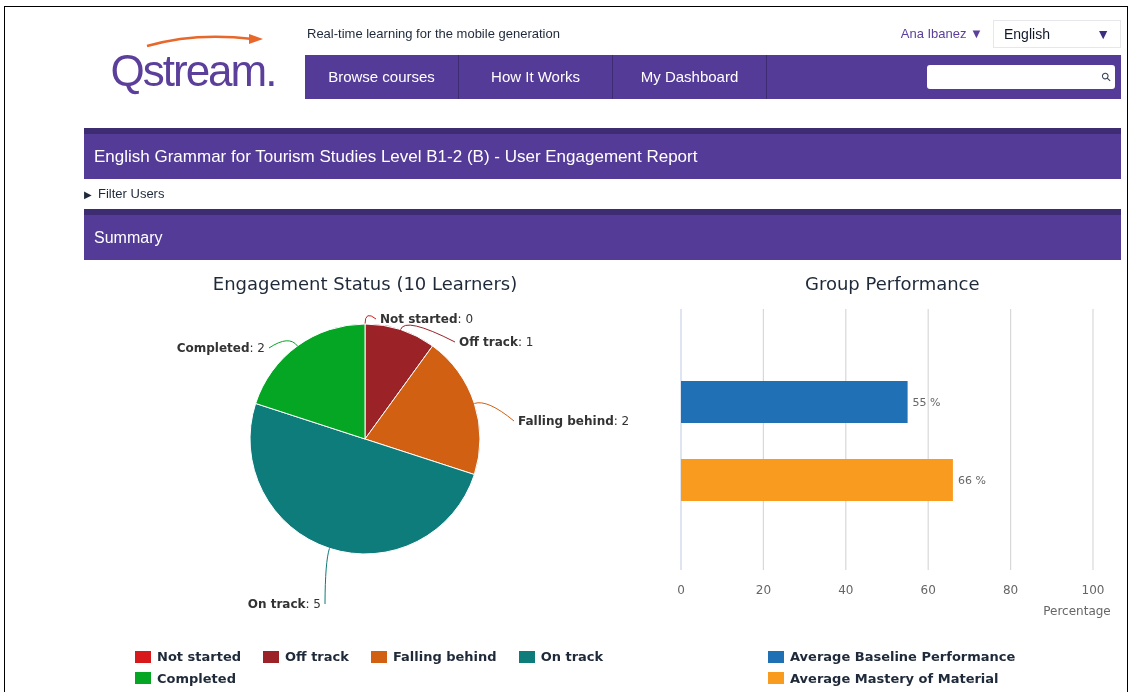 The image size is (1132, 696). What do you see at coordinates (444, 657) in the screenshot?
I see `legend-label: Falling behind` at bounding box center [444, 657].